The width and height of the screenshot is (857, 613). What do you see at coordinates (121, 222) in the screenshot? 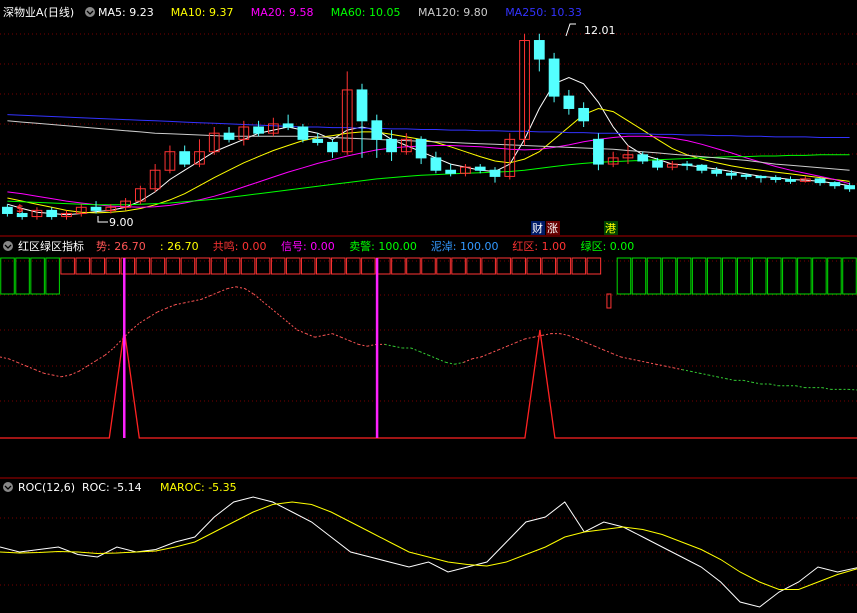
I see `low-price-label: 9.00` at bounding box center [121, 222].